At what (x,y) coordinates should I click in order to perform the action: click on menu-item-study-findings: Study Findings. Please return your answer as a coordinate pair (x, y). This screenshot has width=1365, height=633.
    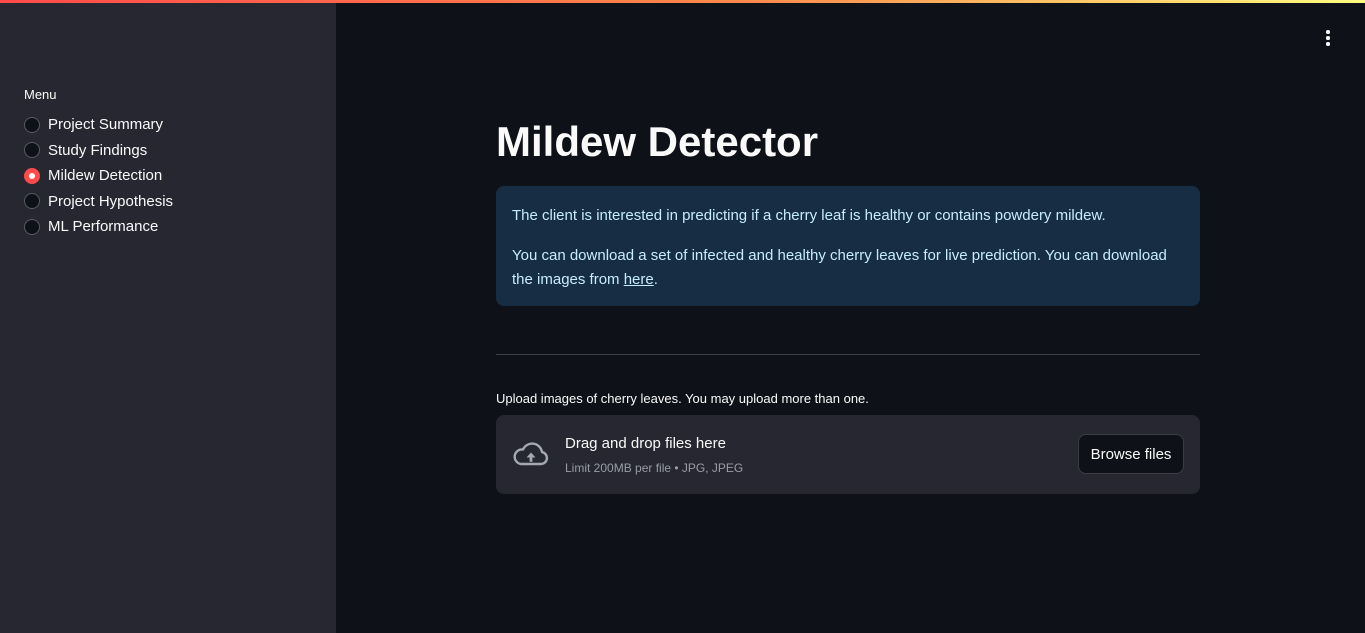
    Looking at the image, I should click on (98, 151).